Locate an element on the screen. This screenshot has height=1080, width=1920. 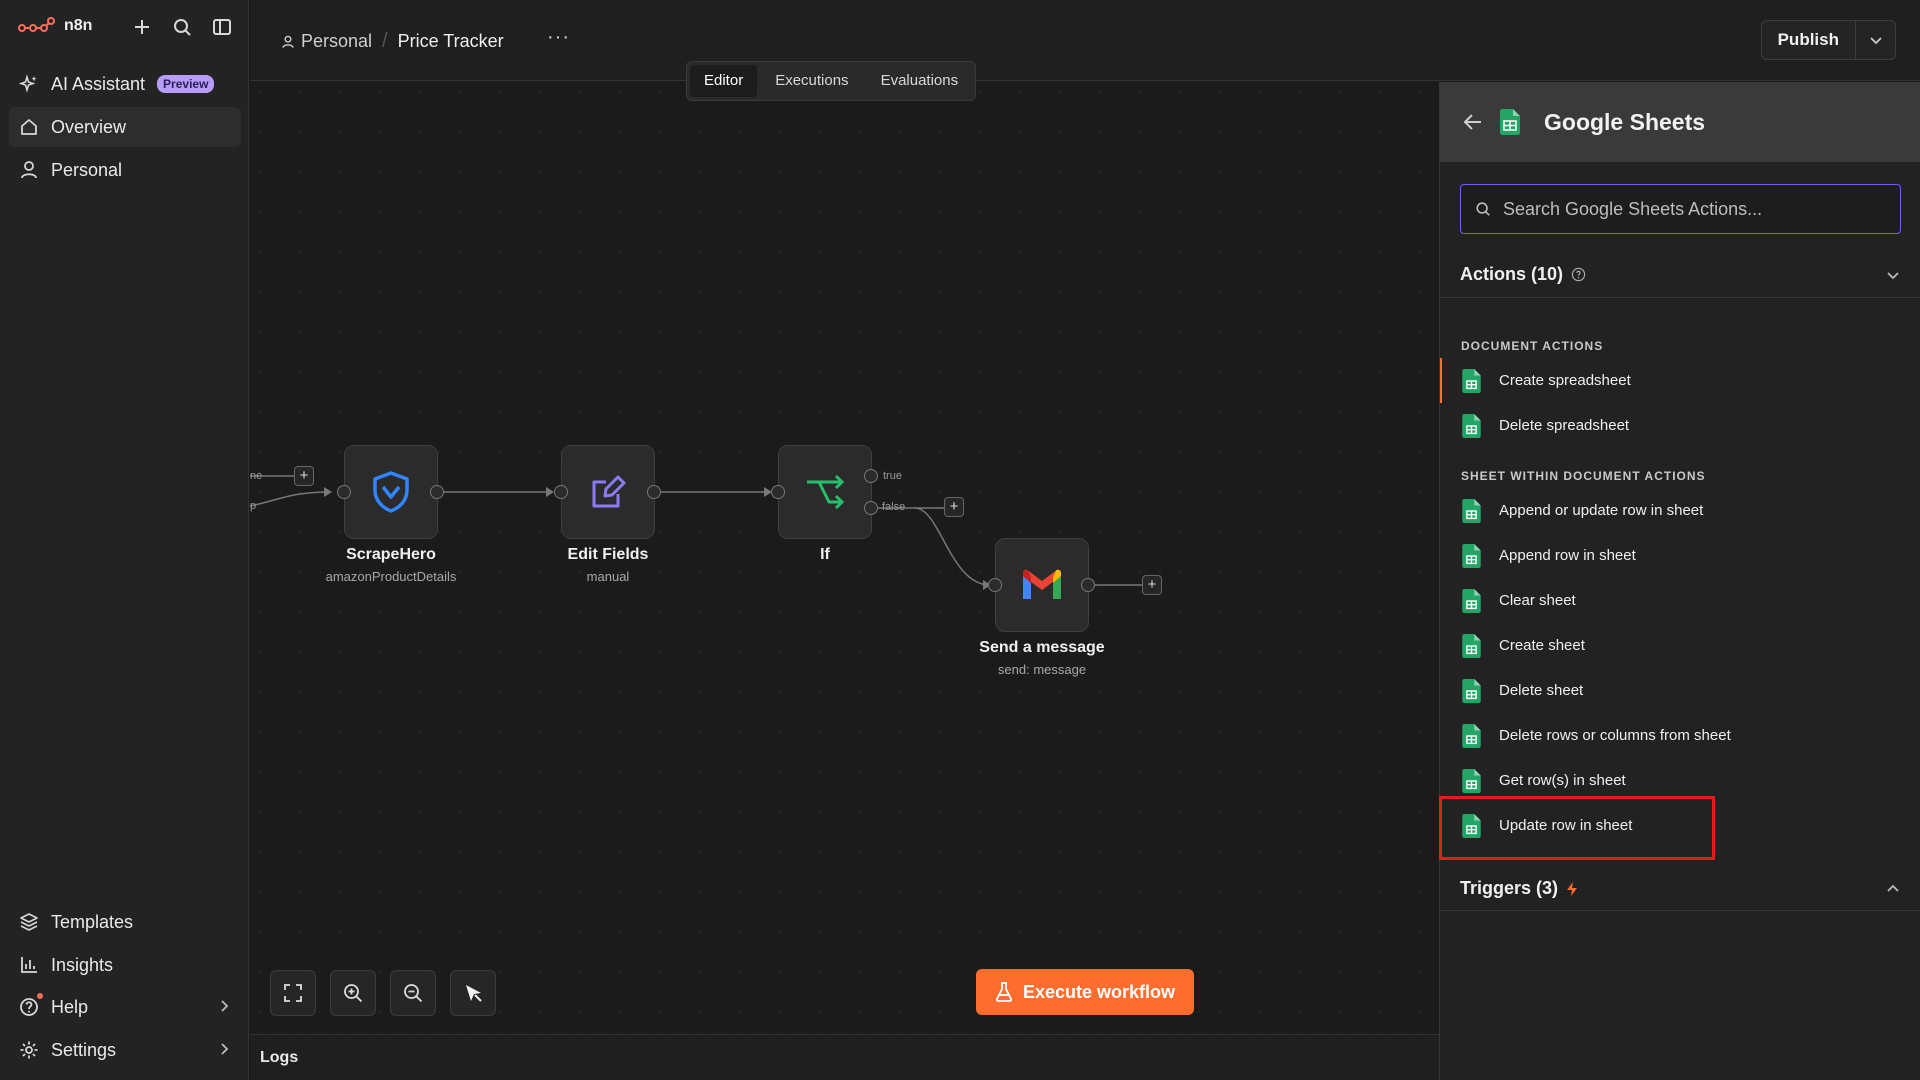
action-item-label: Delete rows or columns from sheet is located at coordinates (1615, 735).